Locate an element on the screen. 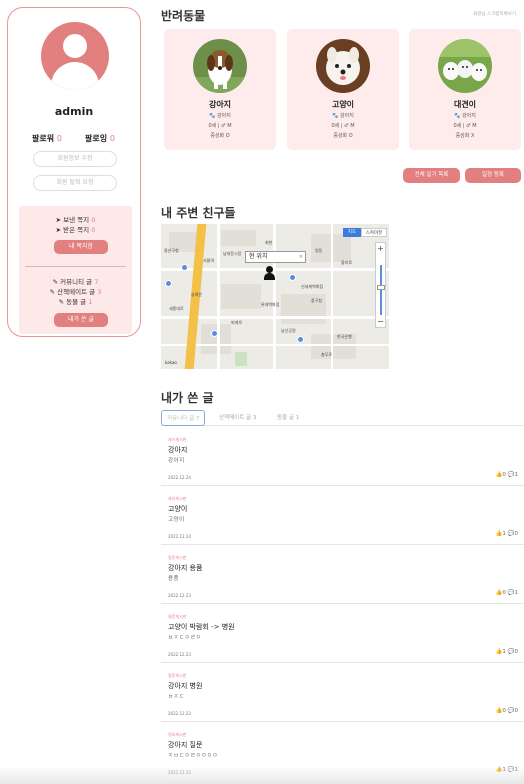  following-link: 팔로잉 0 is located at coordinates (100, 138).